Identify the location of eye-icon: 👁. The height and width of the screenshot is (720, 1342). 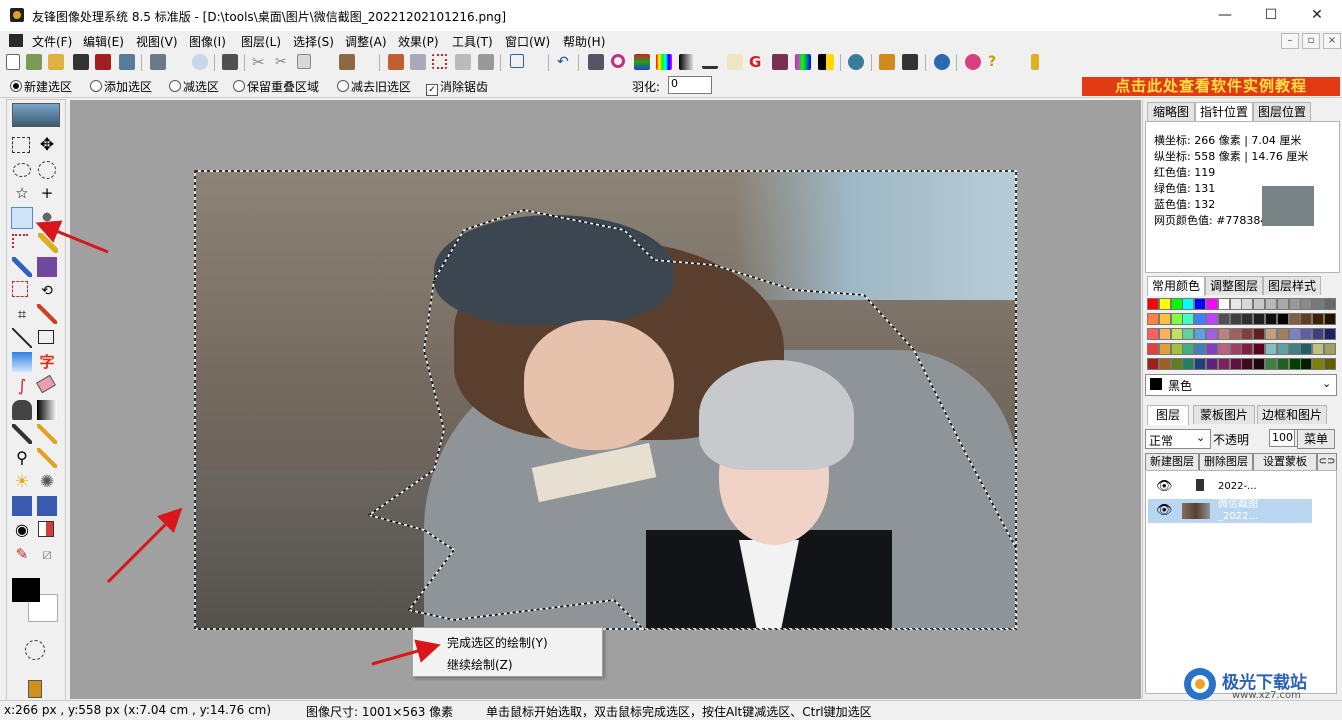
(1164, 487).